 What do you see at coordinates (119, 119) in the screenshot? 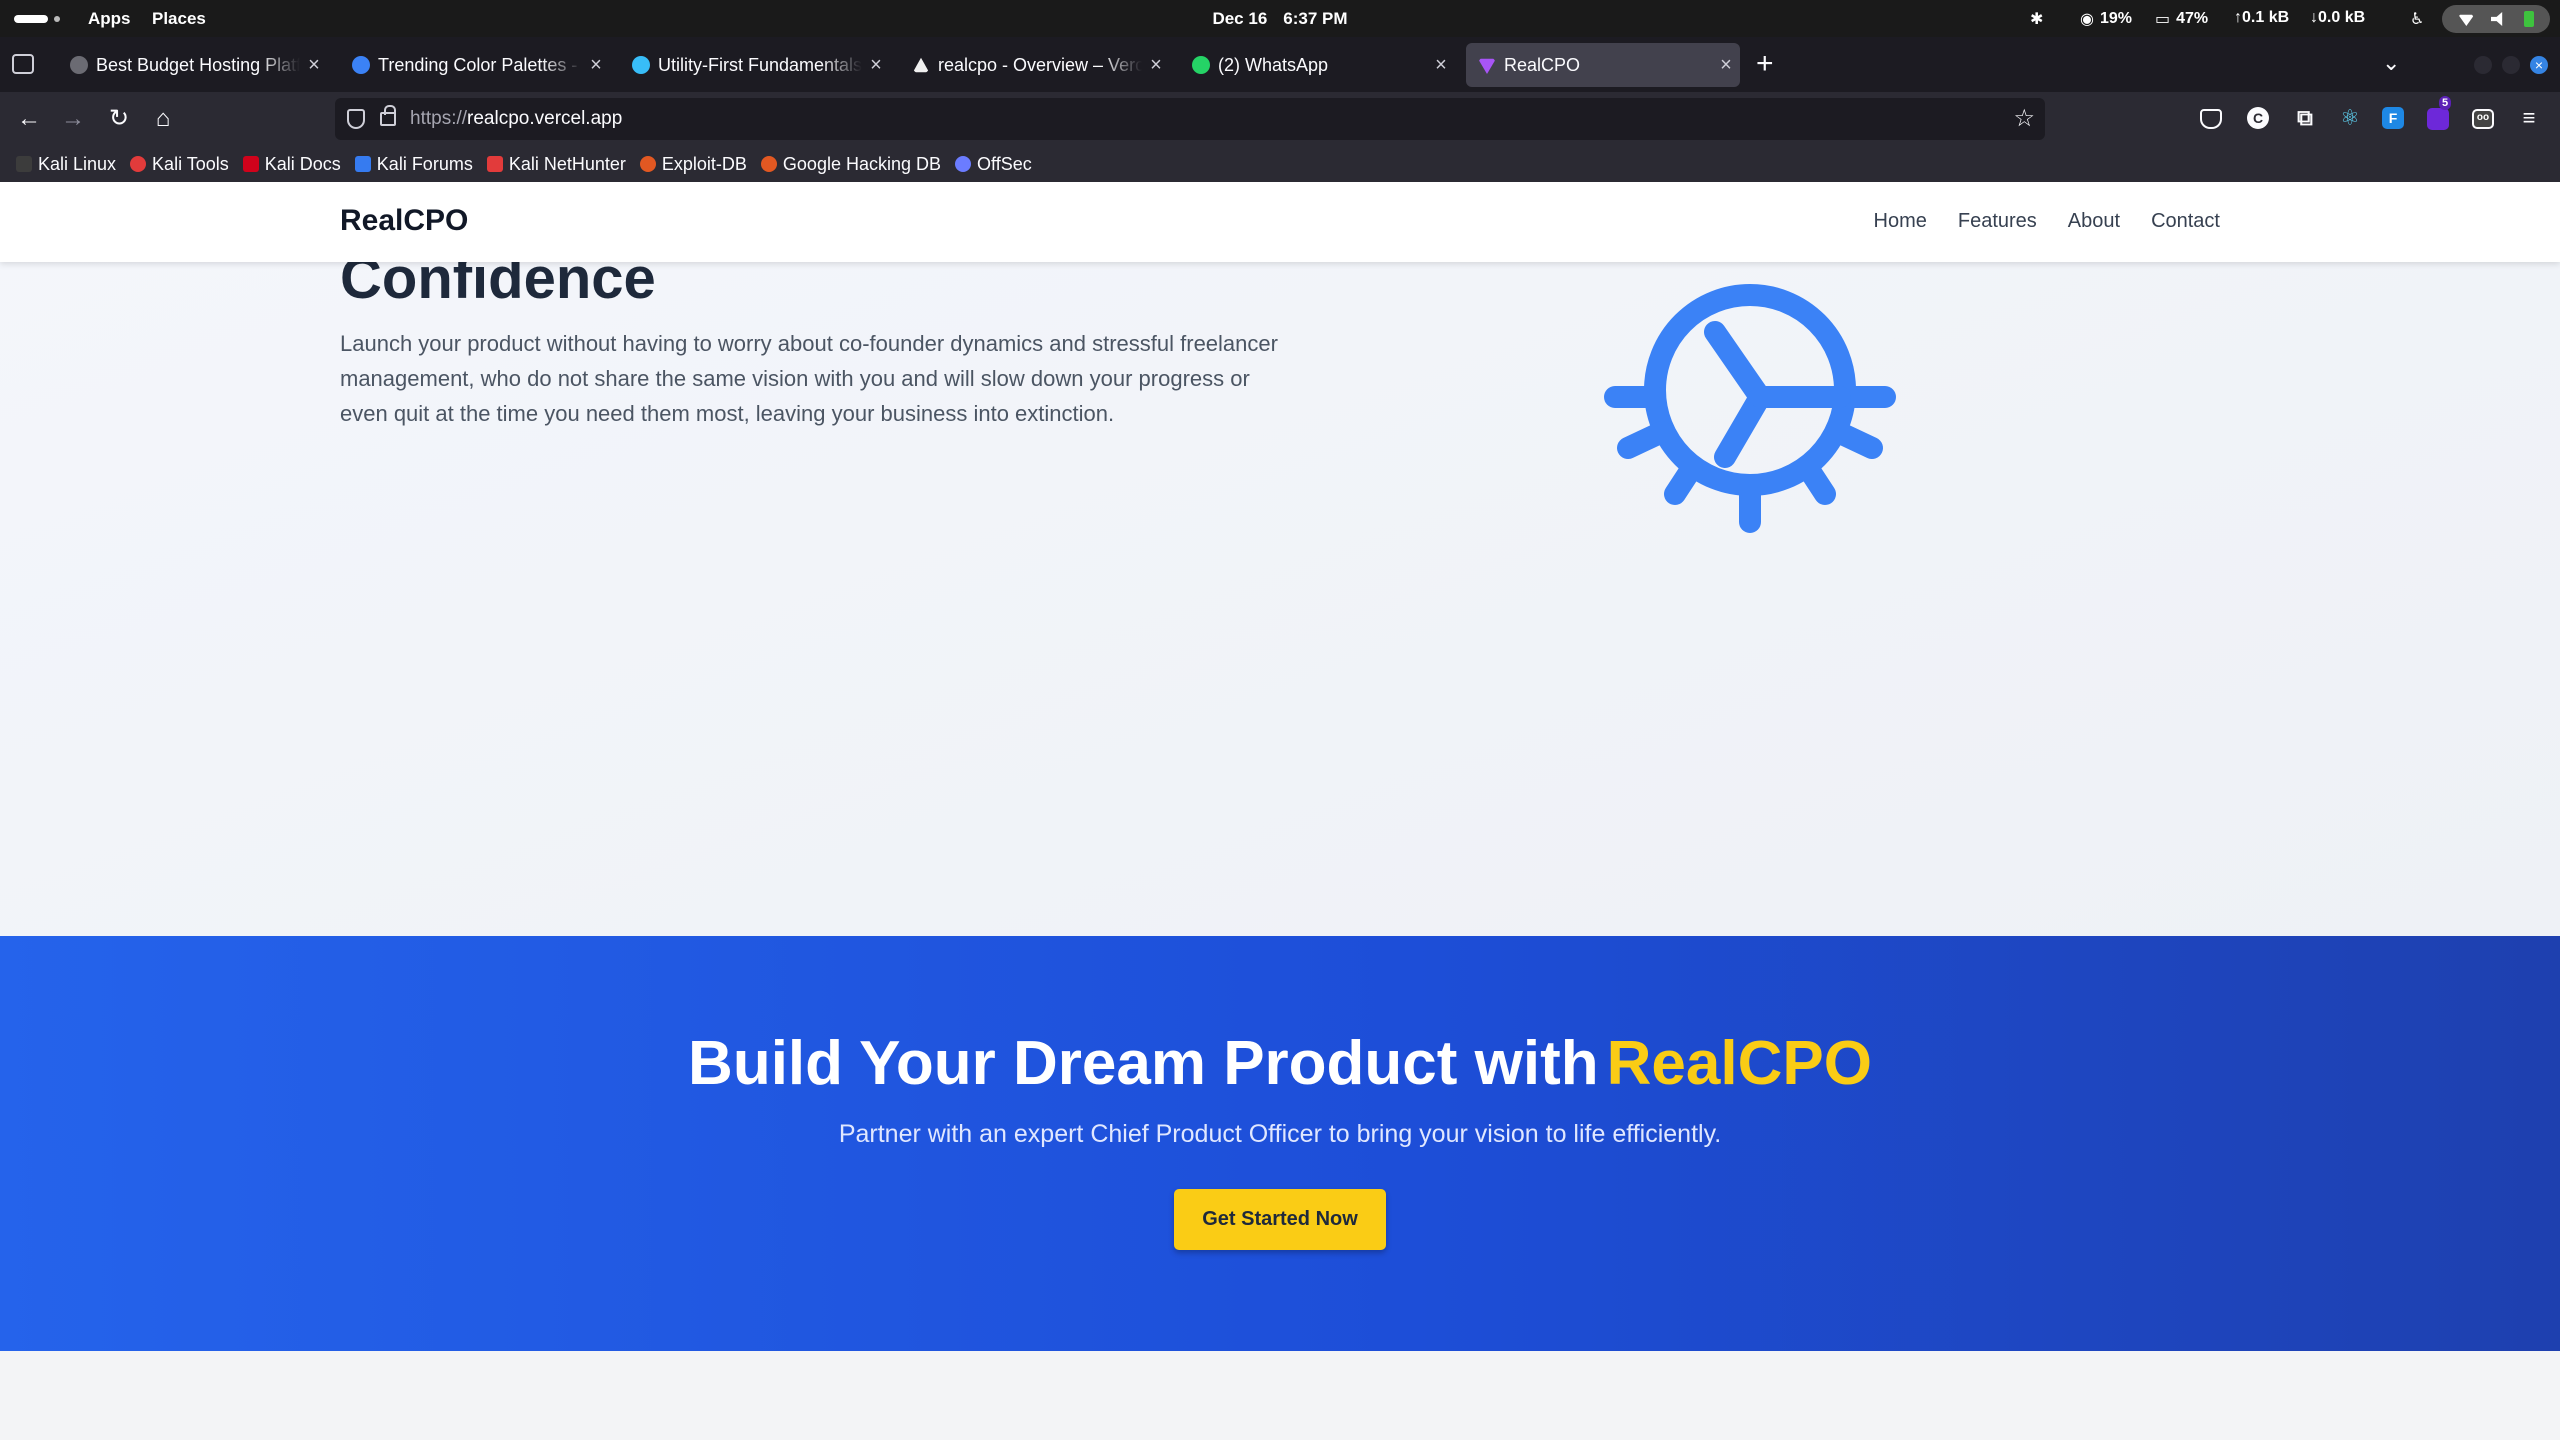
I see `reload-button: ↻` at bounding box center [119, 119].